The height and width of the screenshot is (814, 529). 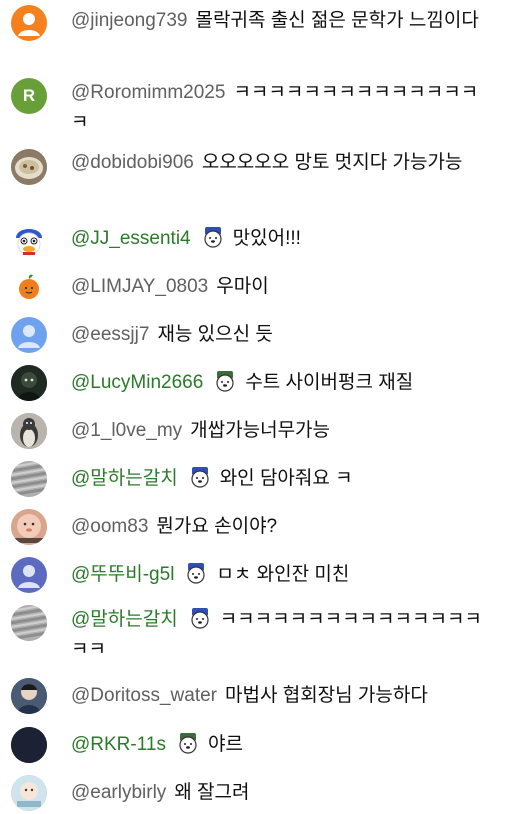 I want to click on message-body: @Doritoss_water 마법사 협회장님 가능하다, so click(x=281, y=696).